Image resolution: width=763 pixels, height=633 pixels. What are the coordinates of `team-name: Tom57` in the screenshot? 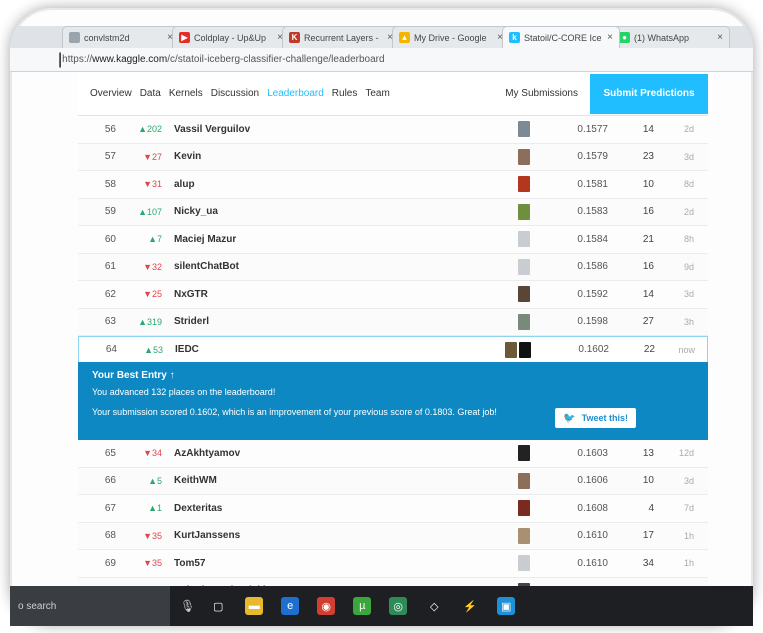 It's located at (324, 563).